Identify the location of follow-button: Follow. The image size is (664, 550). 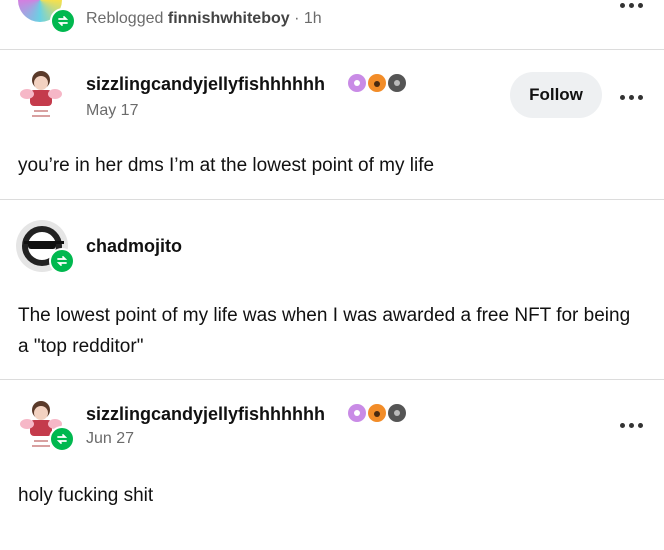
(556, 95).